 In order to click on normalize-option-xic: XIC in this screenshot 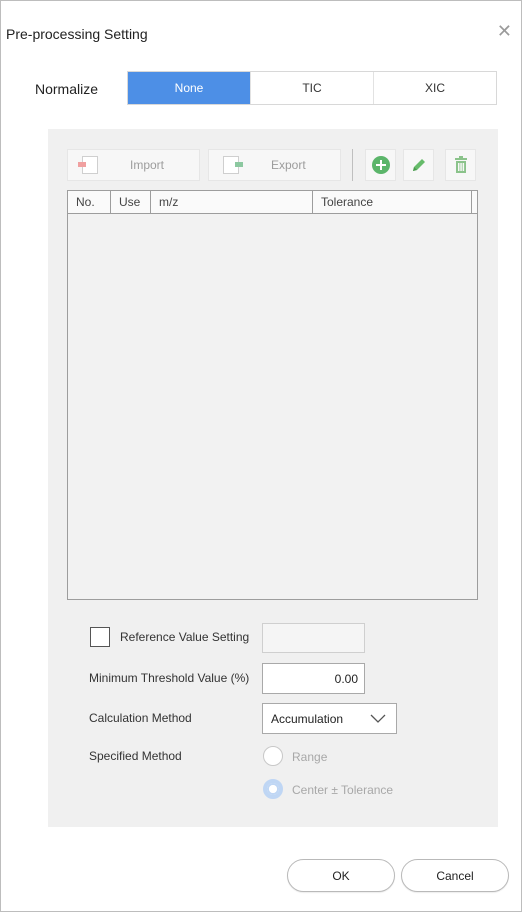, I will do `click(434, 88)`.